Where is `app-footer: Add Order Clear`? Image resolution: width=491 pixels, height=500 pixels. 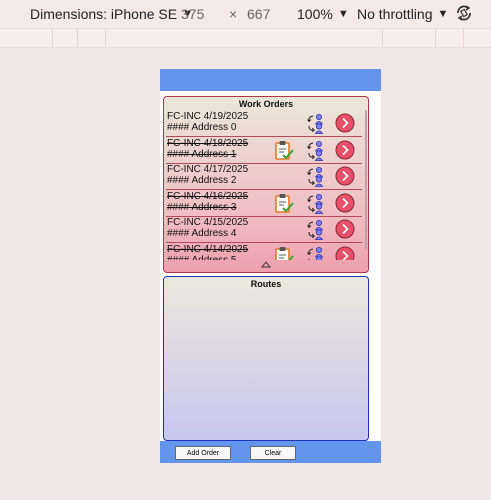 app-footer: Add Order Clear is located at coordinates (270, 452).